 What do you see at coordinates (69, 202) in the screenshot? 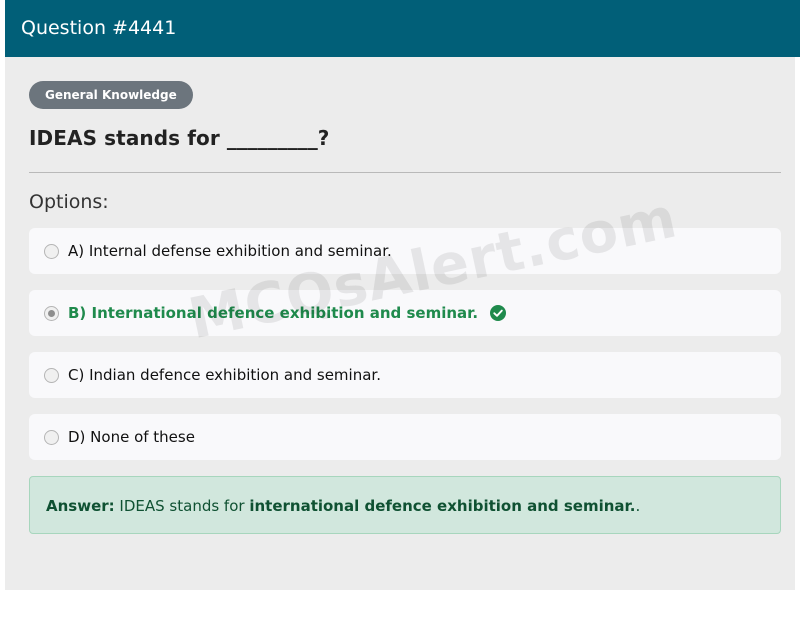
I see `options-heading: Options:` at bounding box center [69, 202].